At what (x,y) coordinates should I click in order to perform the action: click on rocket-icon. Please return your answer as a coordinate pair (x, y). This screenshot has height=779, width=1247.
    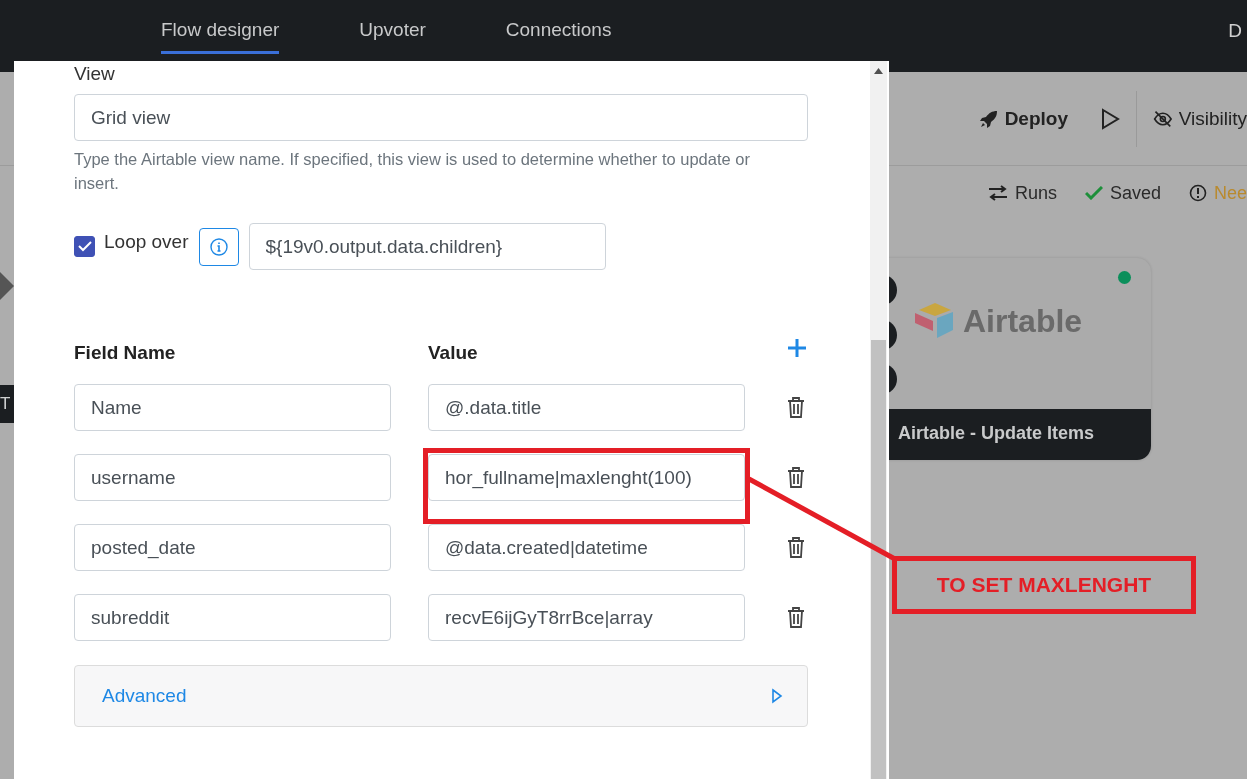
    Looking at the image, I should click on (988, 118).